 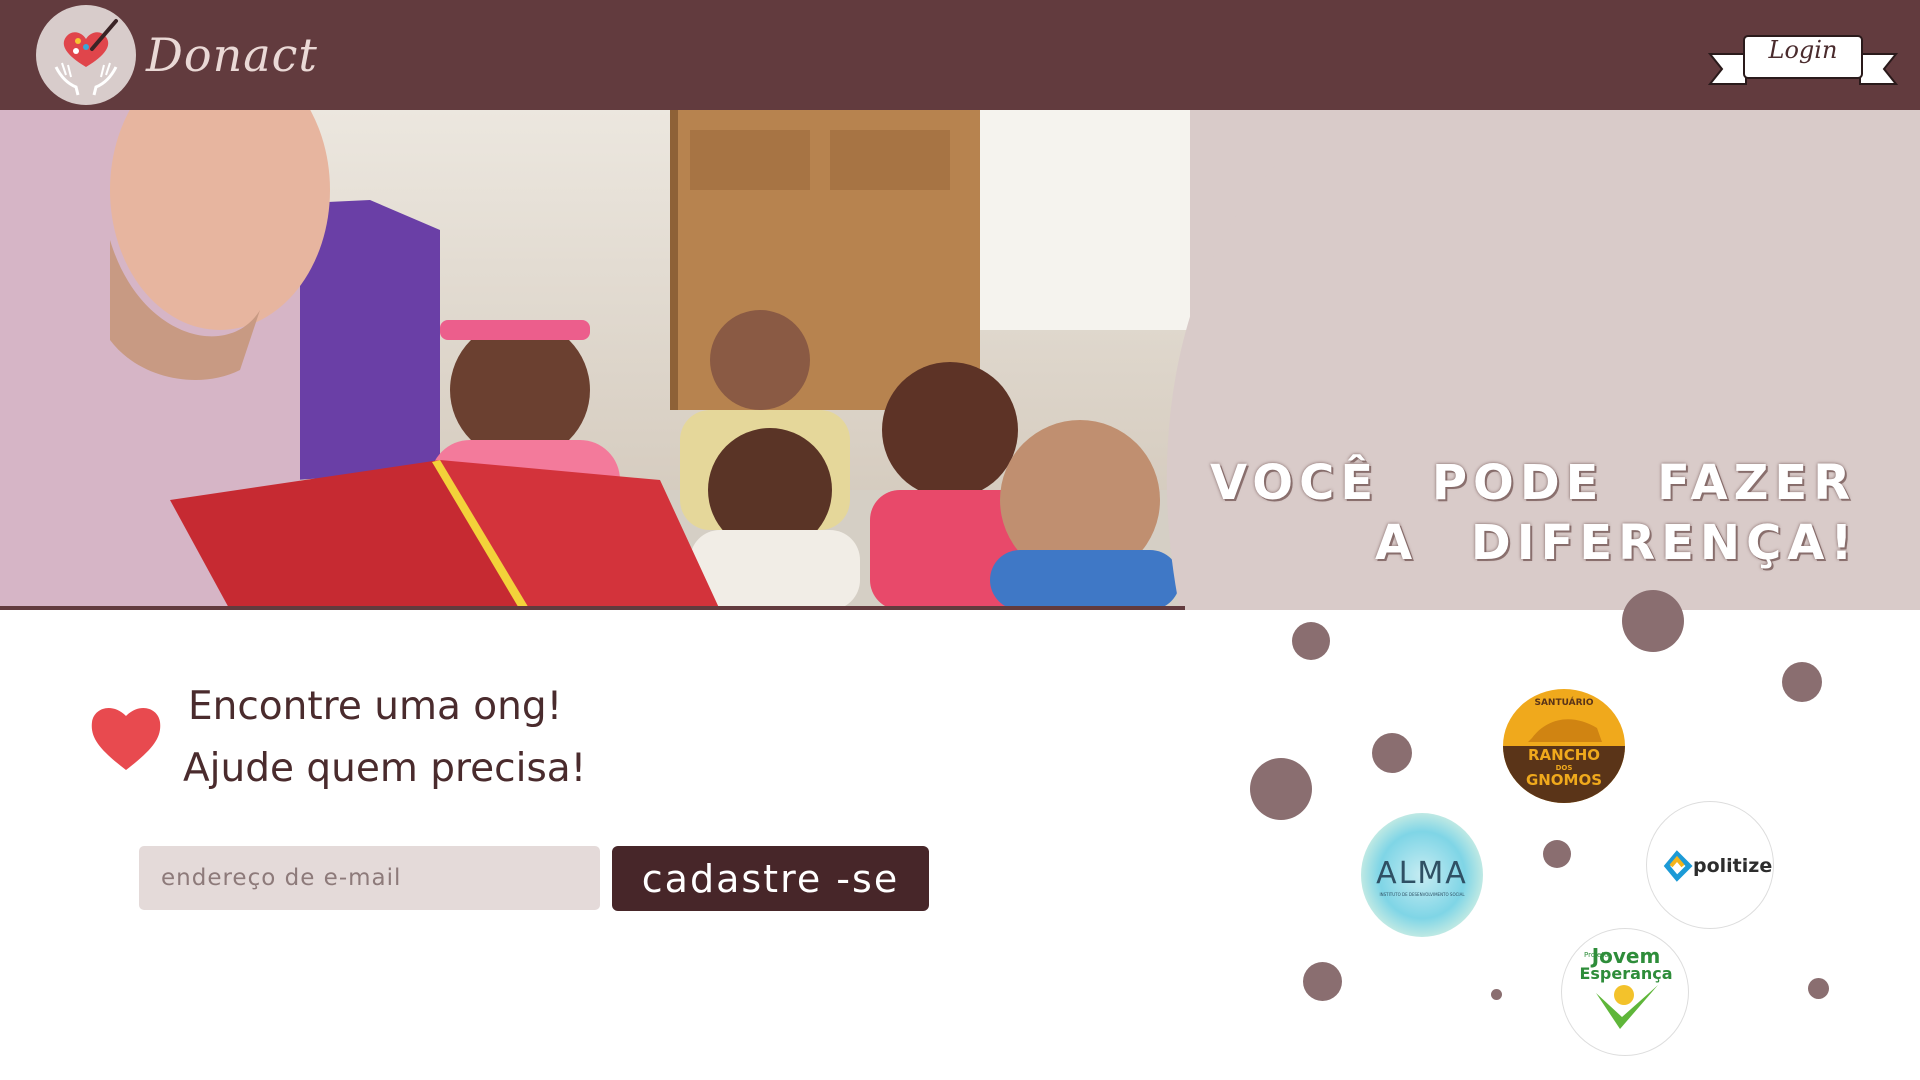 What do you see at coordinates (86, 57) in the screenshot?
I see `logo-heart-brush-hands-icon` at bounding box center [86, 57].